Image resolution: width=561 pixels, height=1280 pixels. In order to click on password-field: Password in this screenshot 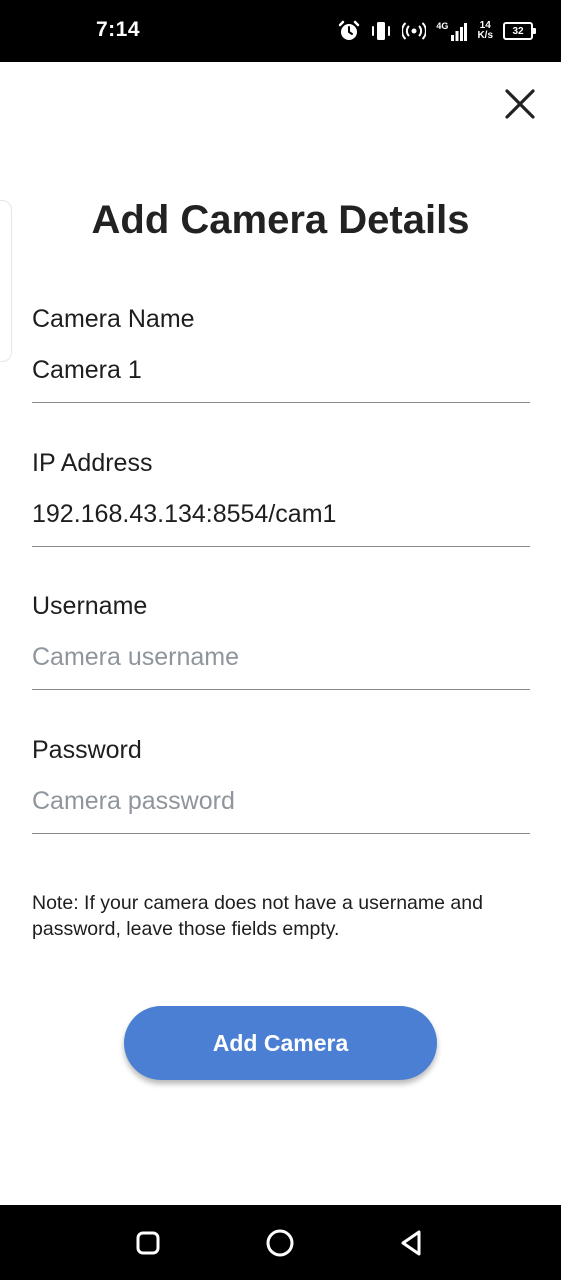, I will do `click(281, 784)`.